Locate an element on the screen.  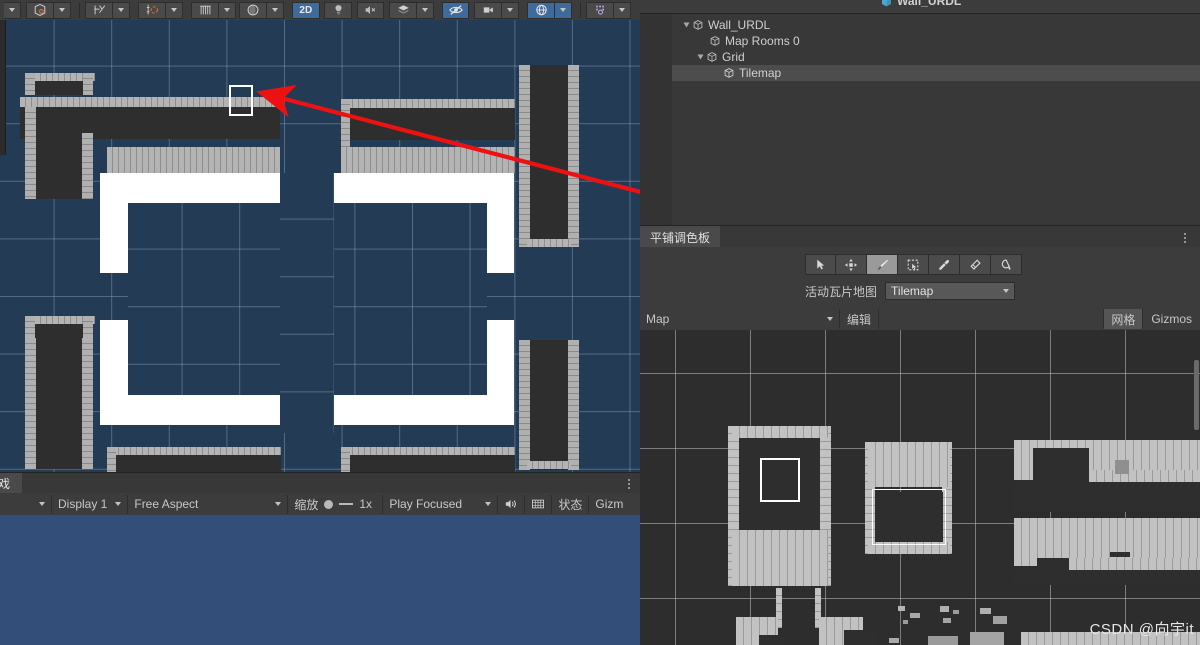
grid-snapping-dropdown is located at coordinates (228, 10).